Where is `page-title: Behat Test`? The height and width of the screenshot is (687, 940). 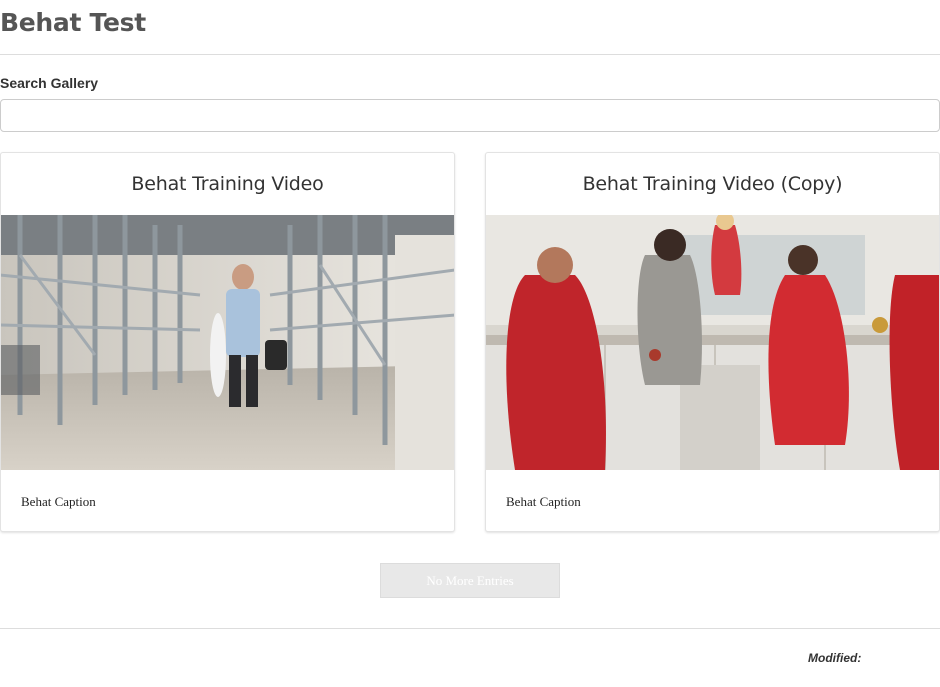 page-title: Behat Test is located at coordinates (73, 22).